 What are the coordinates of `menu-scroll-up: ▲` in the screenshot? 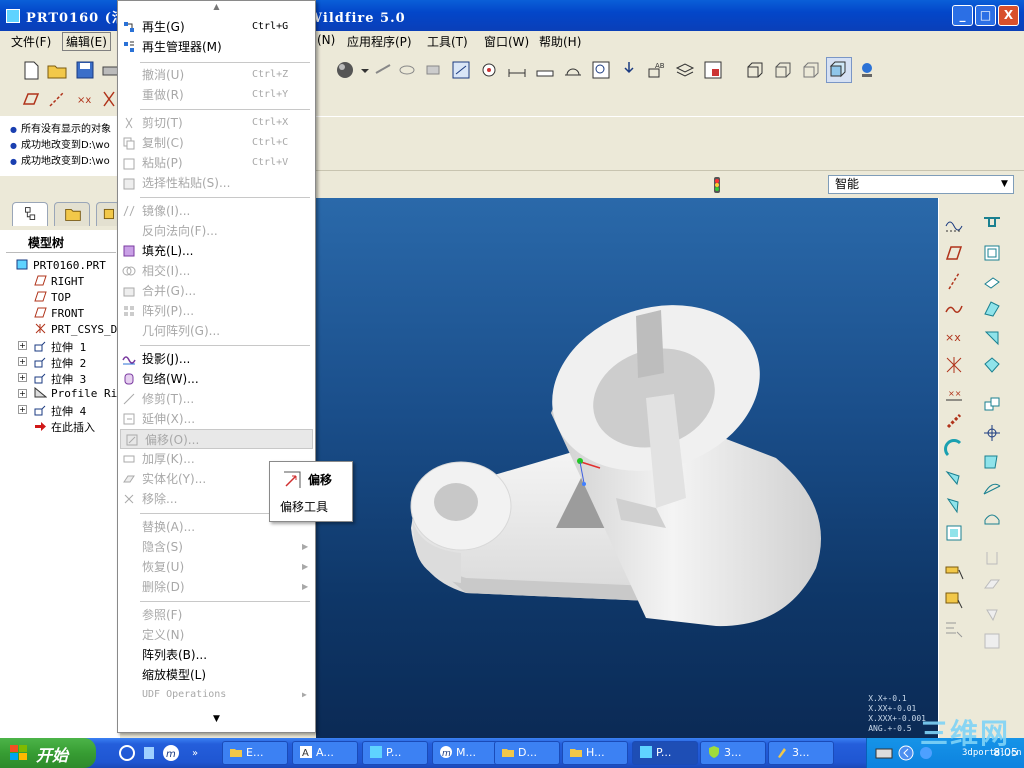 It's located at (216, 8).